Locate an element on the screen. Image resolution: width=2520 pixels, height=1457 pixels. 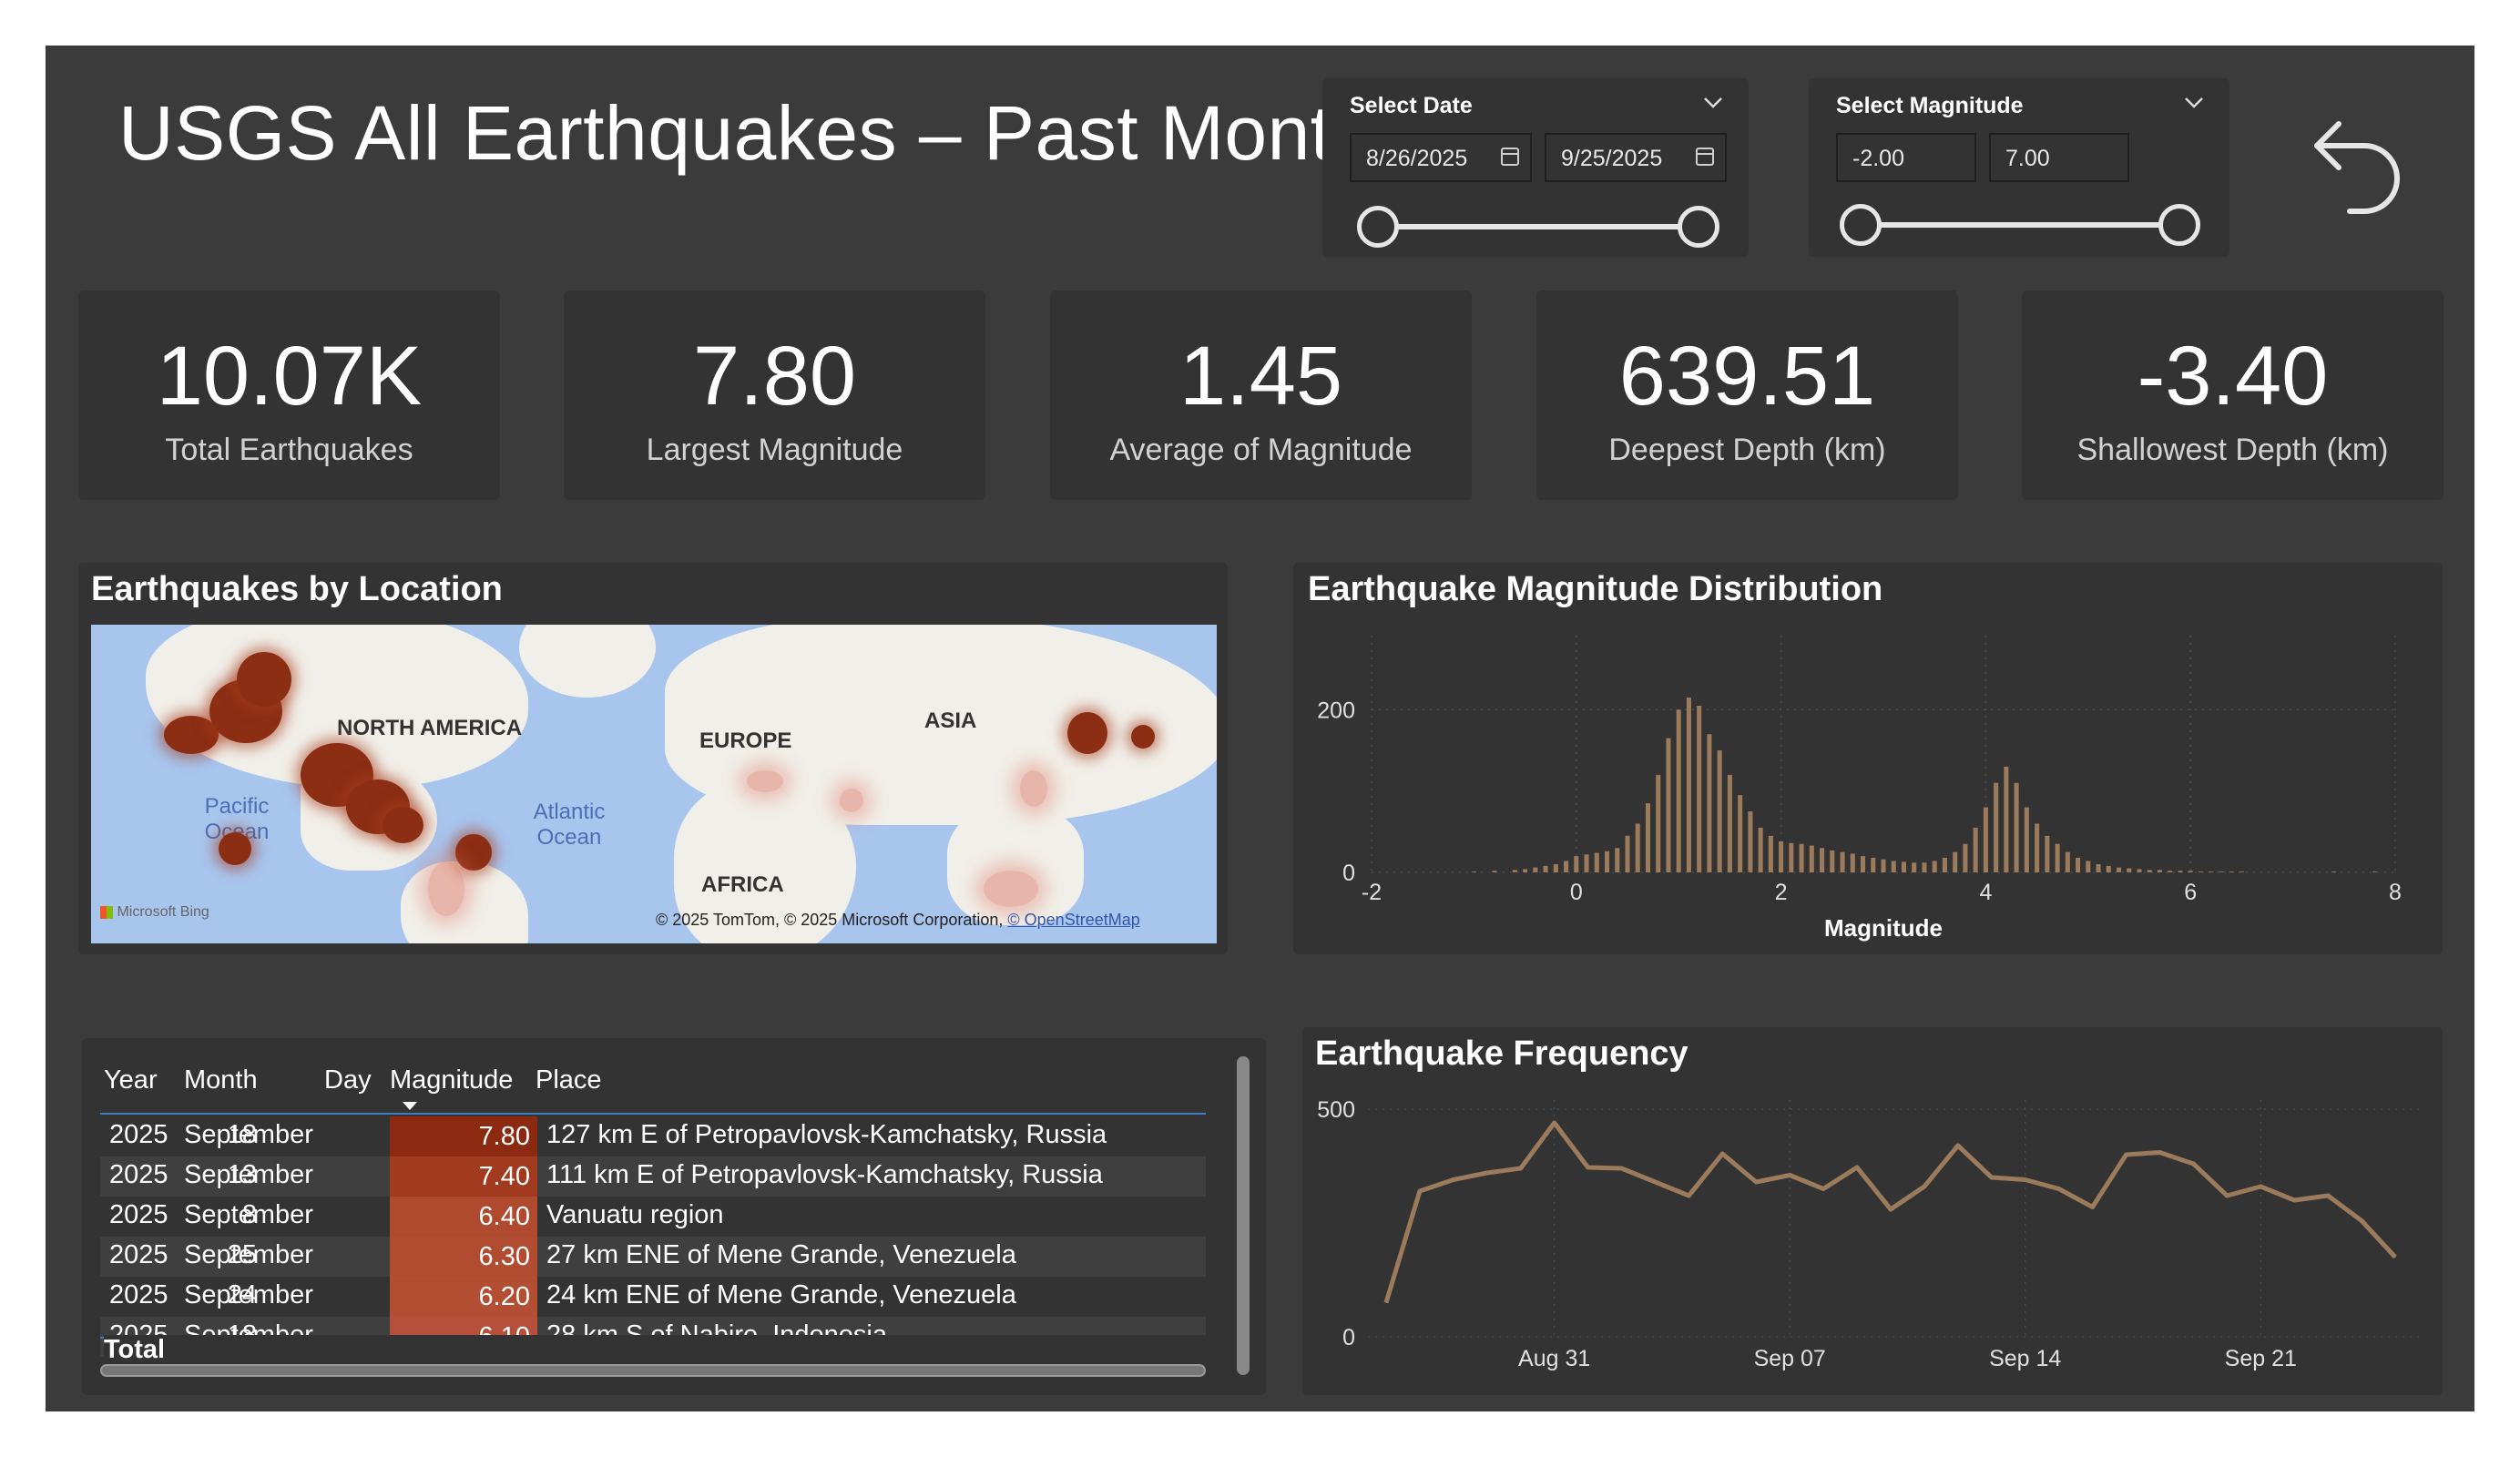
horizontal-scrollbar is located at coordinates (653, 1370).